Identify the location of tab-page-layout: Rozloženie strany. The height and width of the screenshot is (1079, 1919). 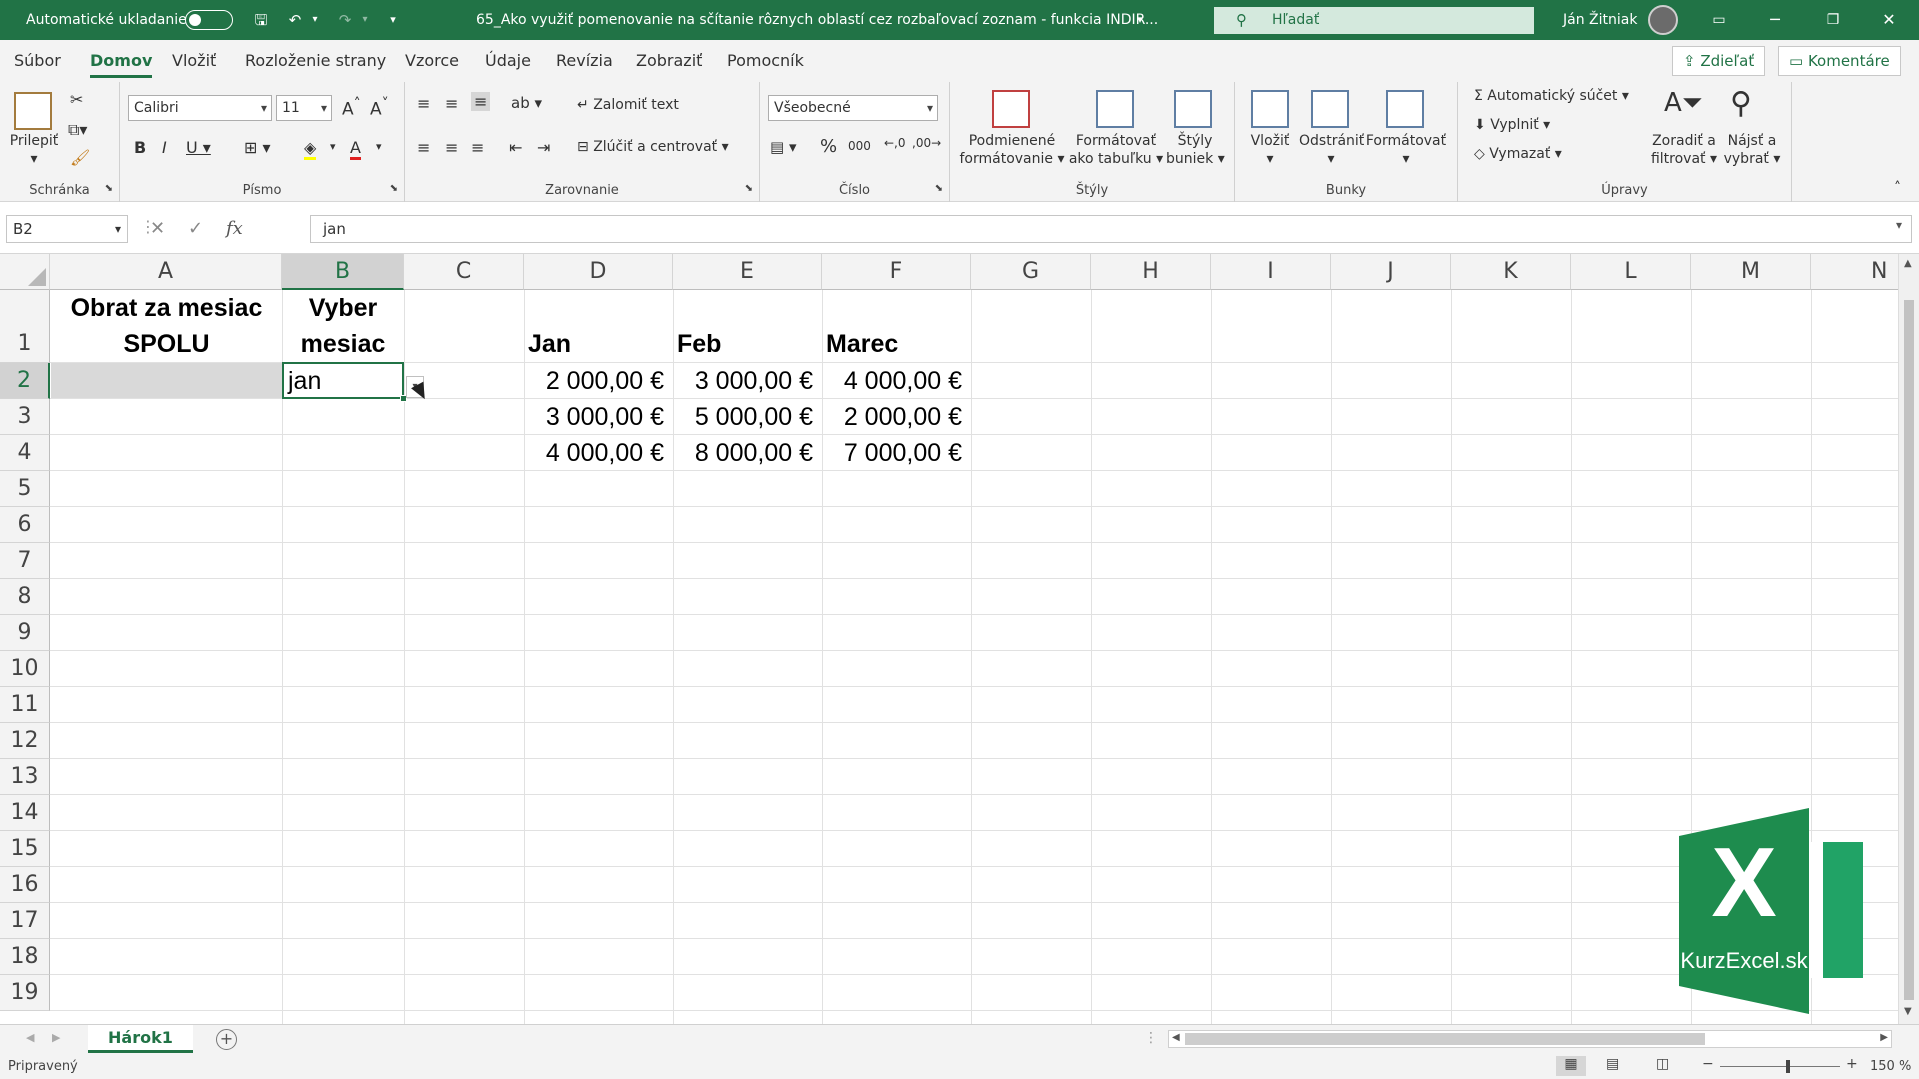
(315, 61).